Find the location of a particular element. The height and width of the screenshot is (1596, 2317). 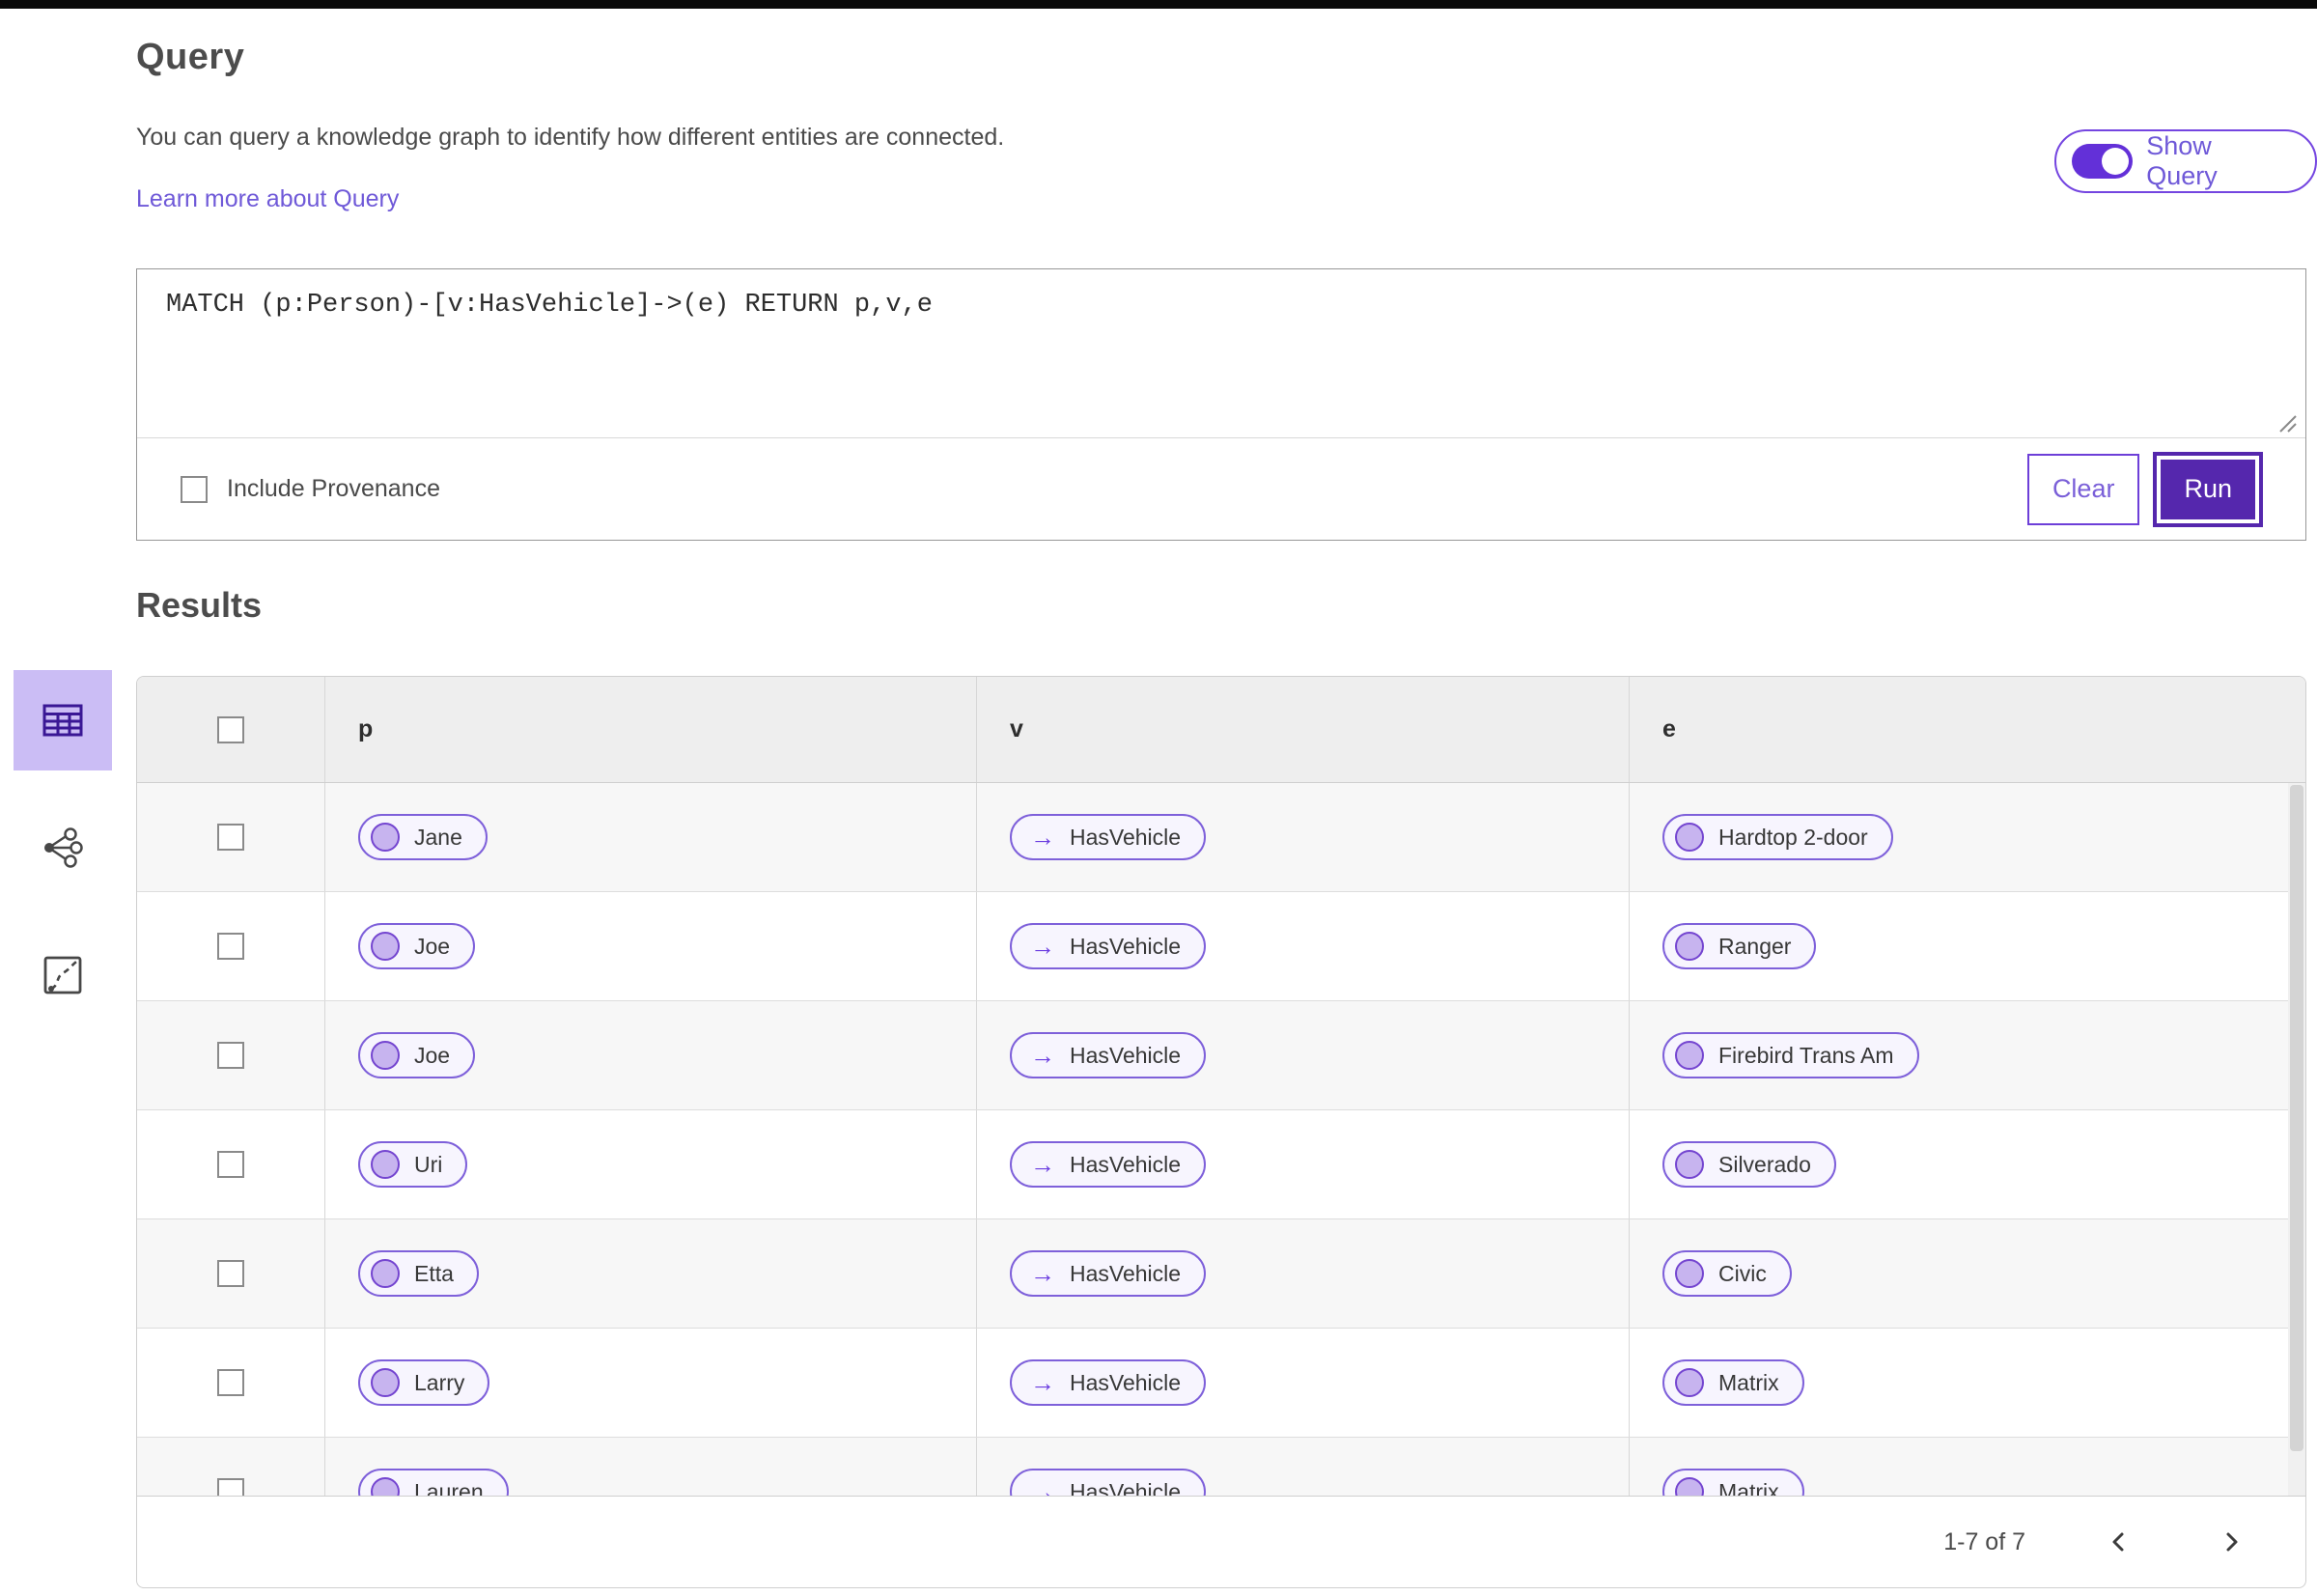

node-pill: Uri is located at coordinates (413, 1164).